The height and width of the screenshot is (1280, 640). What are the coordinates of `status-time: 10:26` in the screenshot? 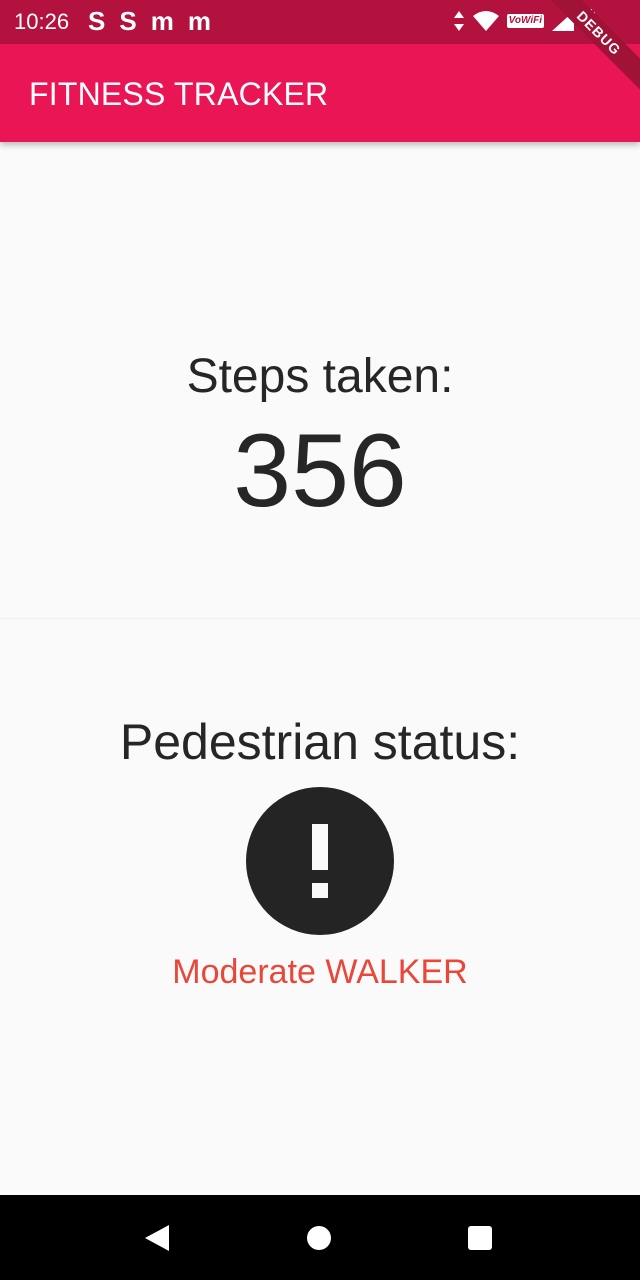 It's located at (42, 21).